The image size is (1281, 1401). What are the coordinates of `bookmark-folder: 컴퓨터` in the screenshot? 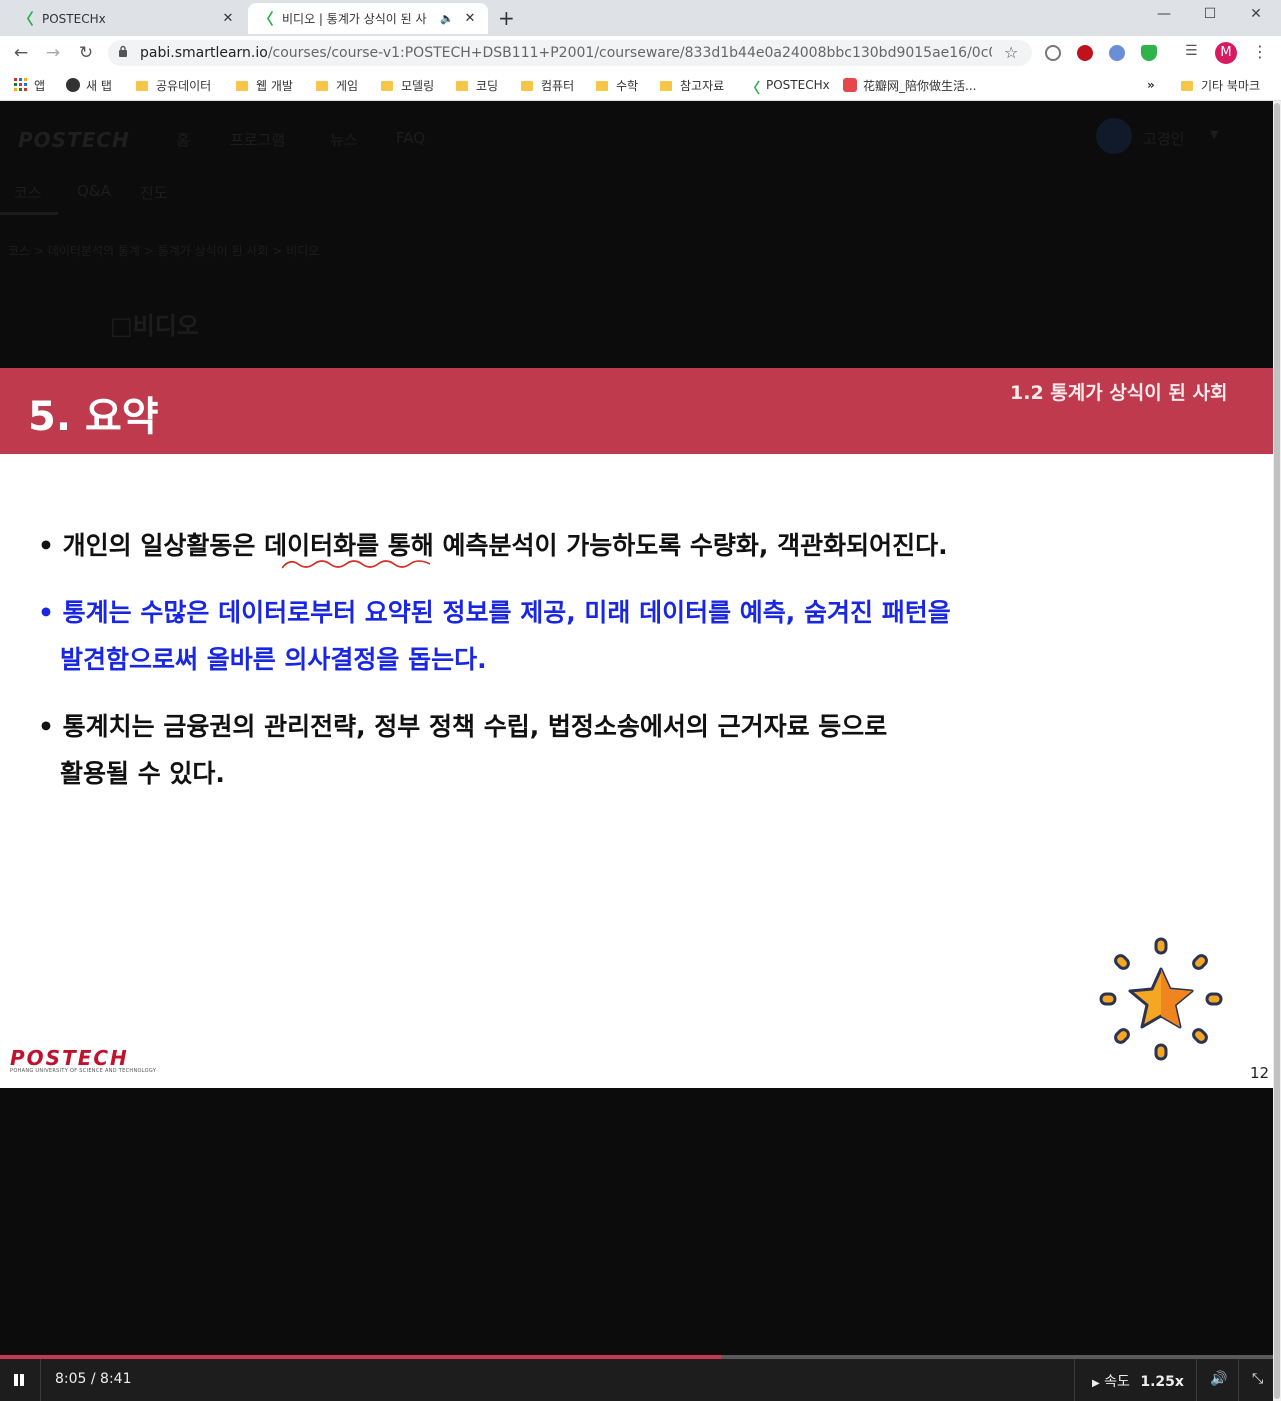 It's located at (547, 85).